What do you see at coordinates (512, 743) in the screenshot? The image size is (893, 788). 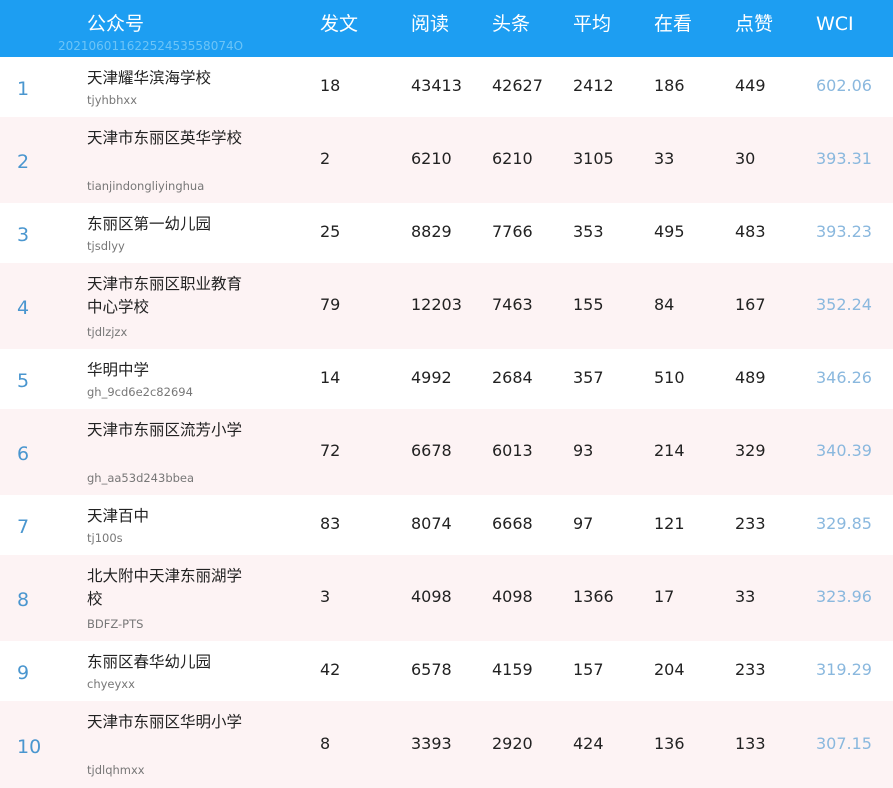 I see `cell-headline: 2920` at bounding box center [512, 743].